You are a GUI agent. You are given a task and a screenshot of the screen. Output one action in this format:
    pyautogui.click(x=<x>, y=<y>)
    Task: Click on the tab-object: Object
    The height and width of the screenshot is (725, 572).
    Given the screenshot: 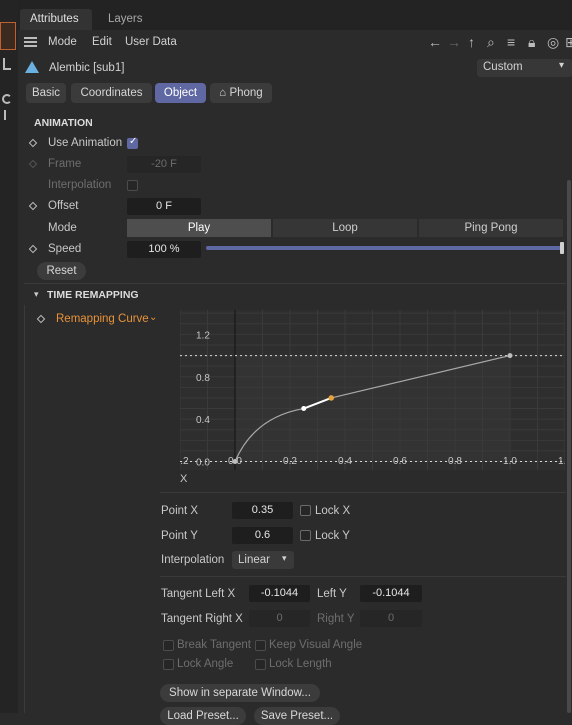 What is the action you would take?
    pyautogui.click(x=180, y=93)
    